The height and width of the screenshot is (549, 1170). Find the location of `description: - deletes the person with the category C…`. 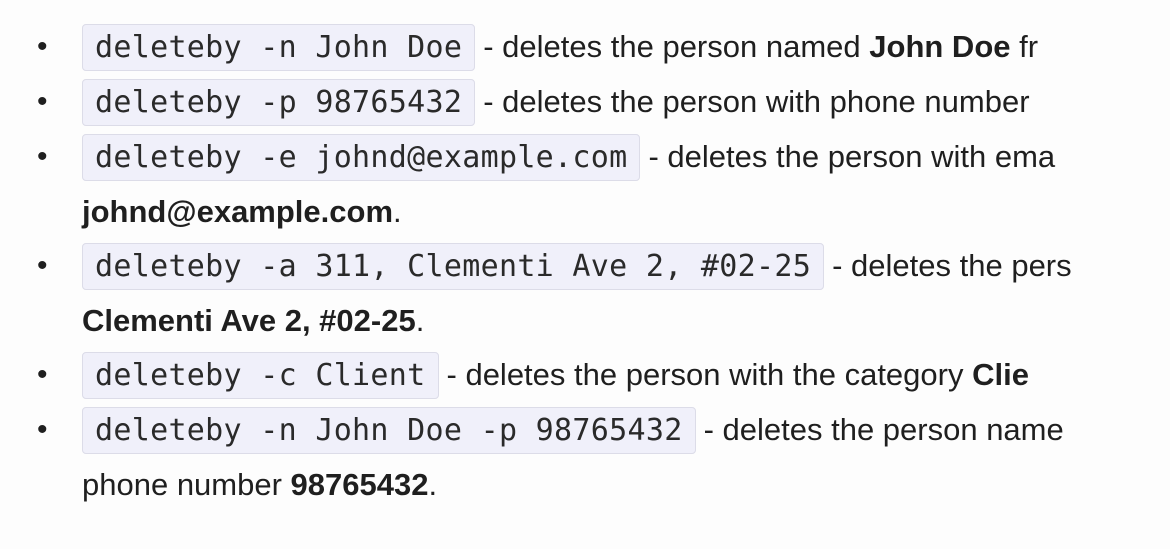

description: - deletes the person with the category C… is located at coordinates (738, 374).